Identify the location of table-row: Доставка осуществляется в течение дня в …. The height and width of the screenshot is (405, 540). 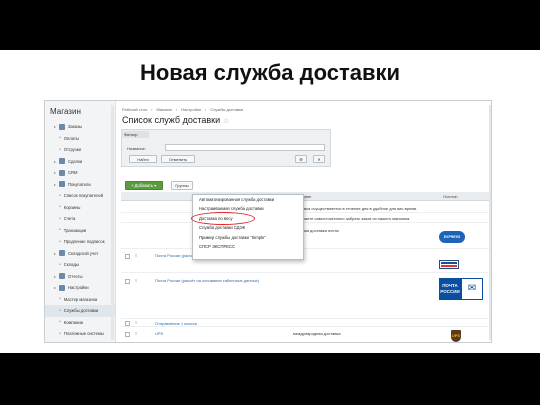
(306, 208).